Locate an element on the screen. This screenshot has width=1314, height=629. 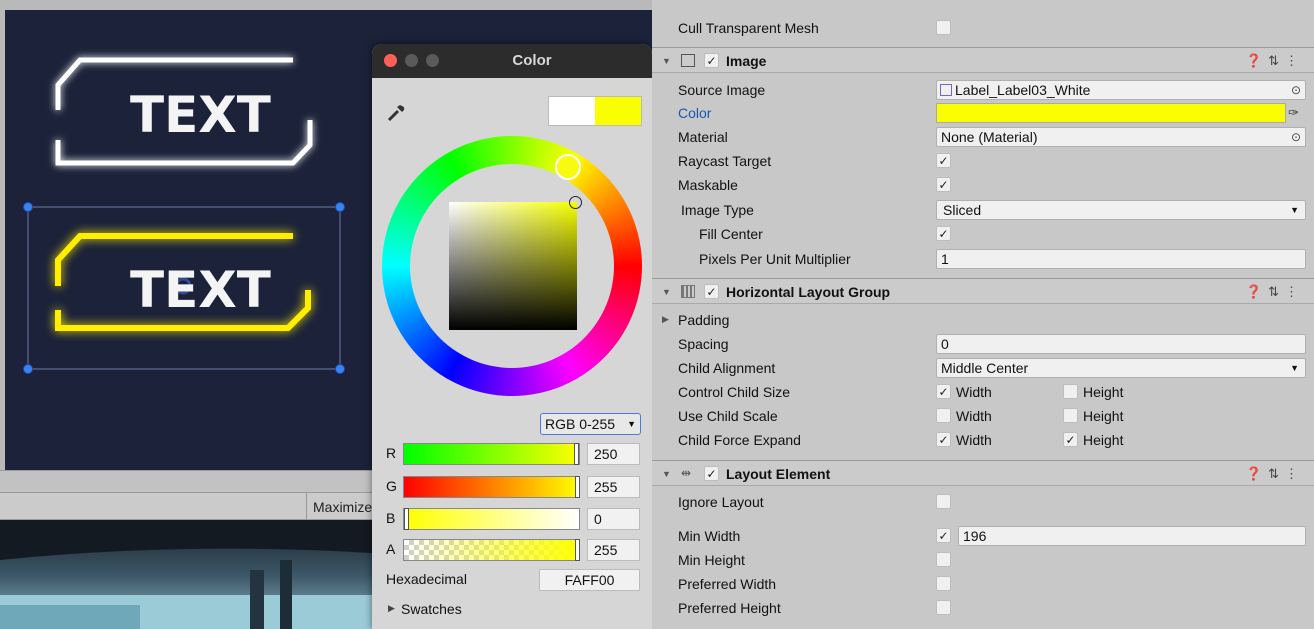
saturation-value-square is located at coordinates (513, 266).